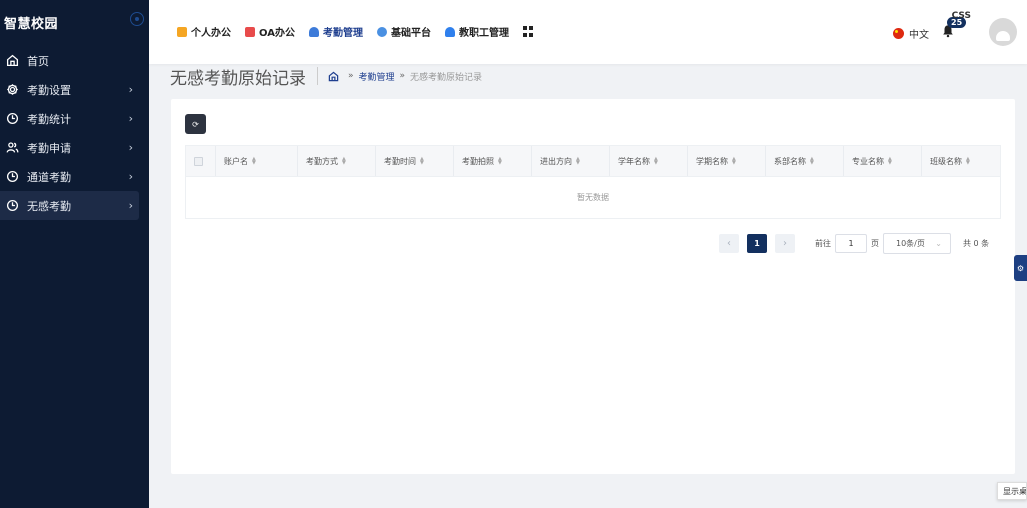 This screenshot has width=1027, height=508. Describe the element at coordinates (938, 243) in the screenshot. I see `chevron-down-icon: ⌄` at that location.